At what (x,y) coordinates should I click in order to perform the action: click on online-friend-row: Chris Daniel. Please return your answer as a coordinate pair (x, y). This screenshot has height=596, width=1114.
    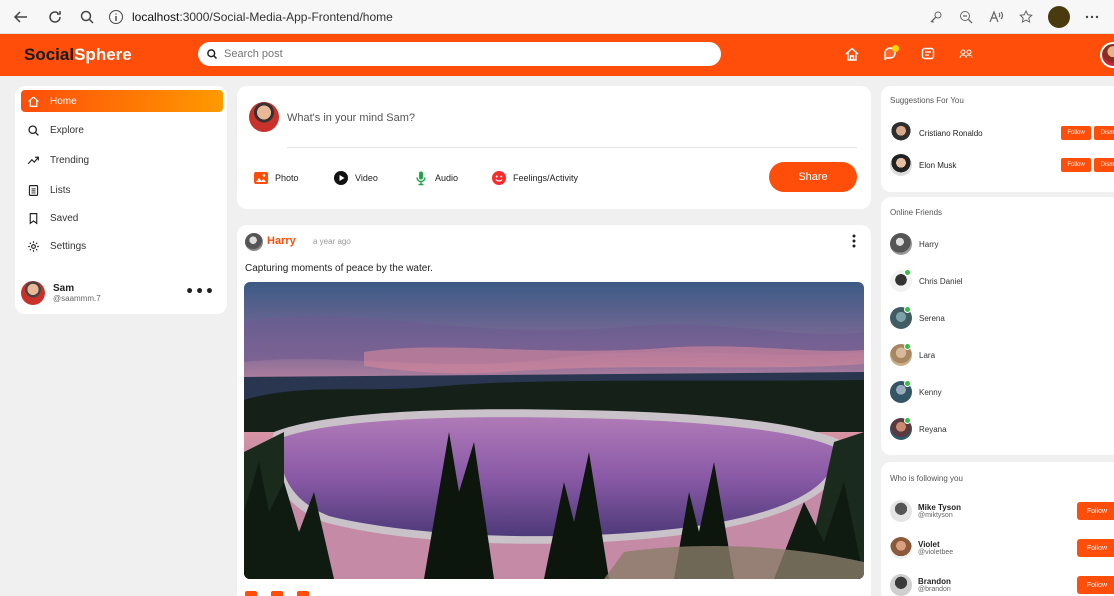
    Looking at the image, I should click on (926, 281).